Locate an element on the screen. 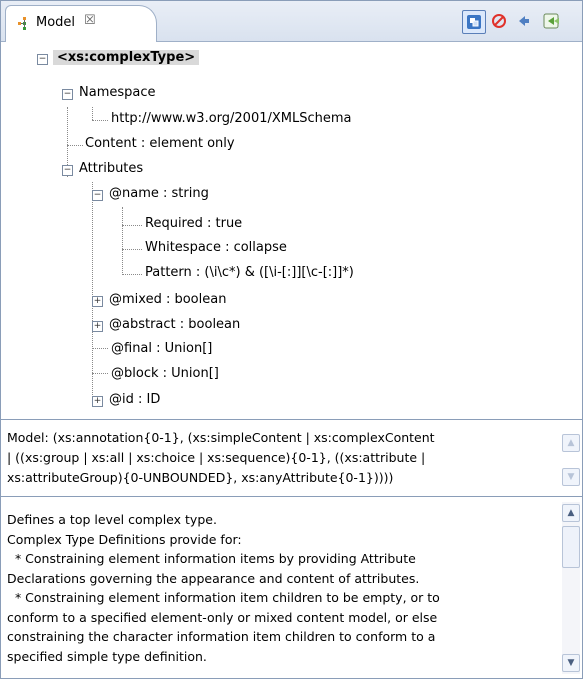 Image resolution: width=583 pixels, height=679 pixels. back-arrow-icon is located at coordinates (524, 21).